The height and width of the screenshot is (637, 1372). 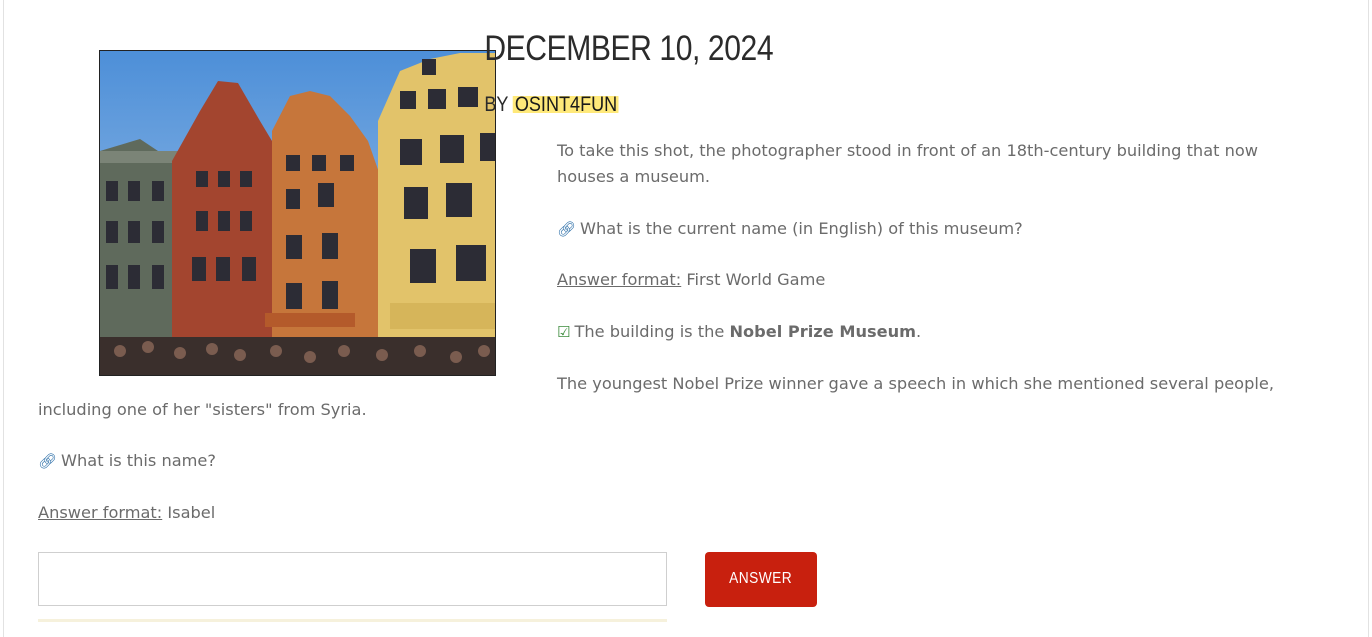 What do you see at coordinates (822, 332) in the screenshot?
I see `solved-answer-1-bold: Nobel Prize Museum` at bounding box center [822, 332].